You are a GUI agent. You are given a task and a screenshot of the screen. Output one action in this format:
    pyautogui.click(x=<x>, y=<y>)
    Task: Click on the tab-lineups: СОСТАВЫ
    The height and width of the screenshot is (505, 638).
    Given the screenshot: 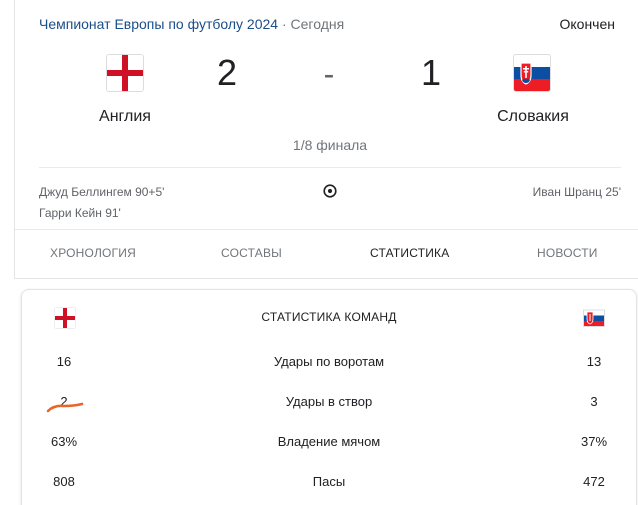 What is the action you would take?
    pyautogui.click(x=251, y=253)
    